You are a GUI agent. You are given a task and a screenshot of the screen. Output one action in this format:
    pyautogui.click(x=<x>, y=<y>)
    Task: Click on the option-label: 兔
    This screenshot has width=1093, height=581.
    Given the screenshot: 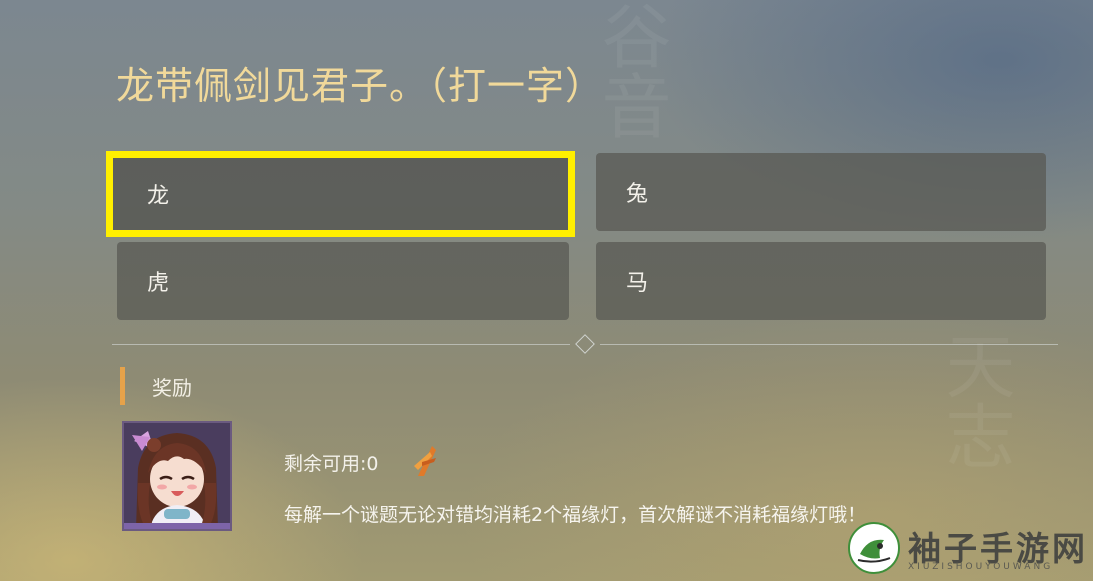 What is the action you would take?
    pyautogui.click(x=637, y=194)
    